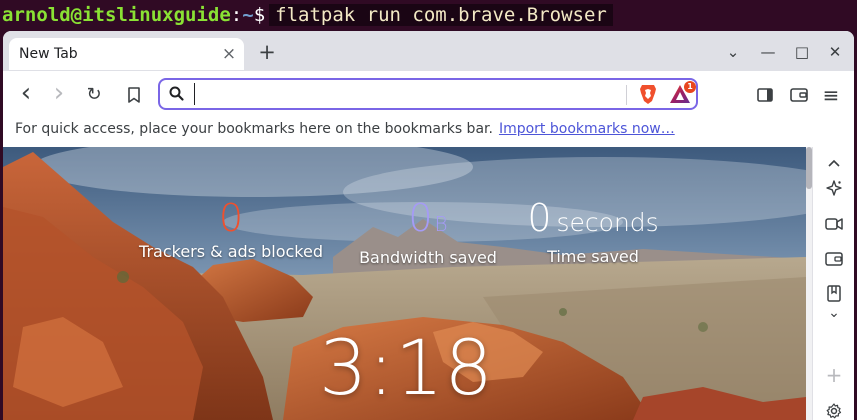  What do you see at coordinates (409, 94) in the screenshot?
I see `address-input` at bounding box center [409, 94].